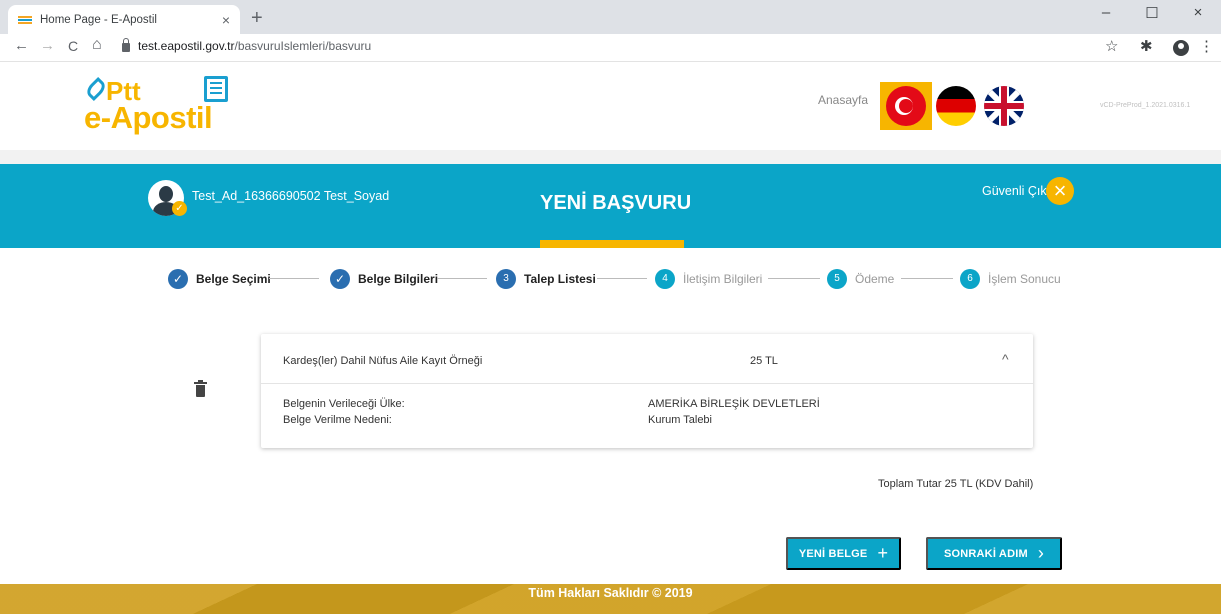  I want to click on reason-value: Kurum Talebi, so click(680, 420).